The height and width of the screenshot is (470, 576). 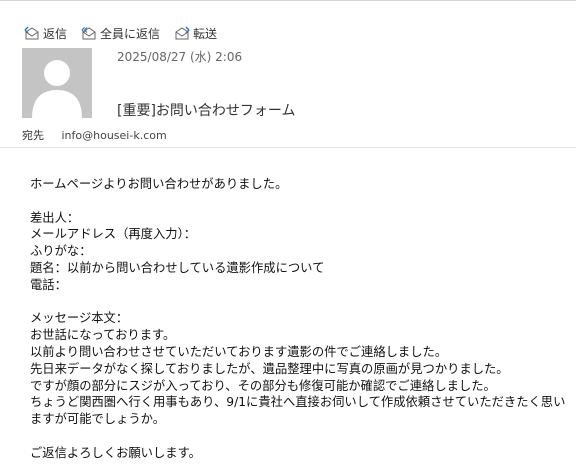 I want to click on message-line: 以前より問い合わせさせていただいております遺影の件でご連絡しました。, so click(x=239, y=351).